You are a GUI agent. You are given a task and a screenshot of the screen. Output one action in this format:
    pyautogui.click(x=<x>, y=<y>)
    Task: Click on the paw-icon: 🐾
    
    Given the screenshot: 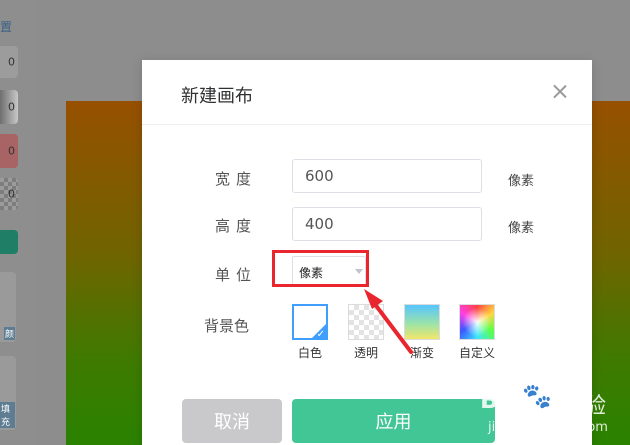 What is the action you would take?
    pyautogui.click(x=537, y=396)
    